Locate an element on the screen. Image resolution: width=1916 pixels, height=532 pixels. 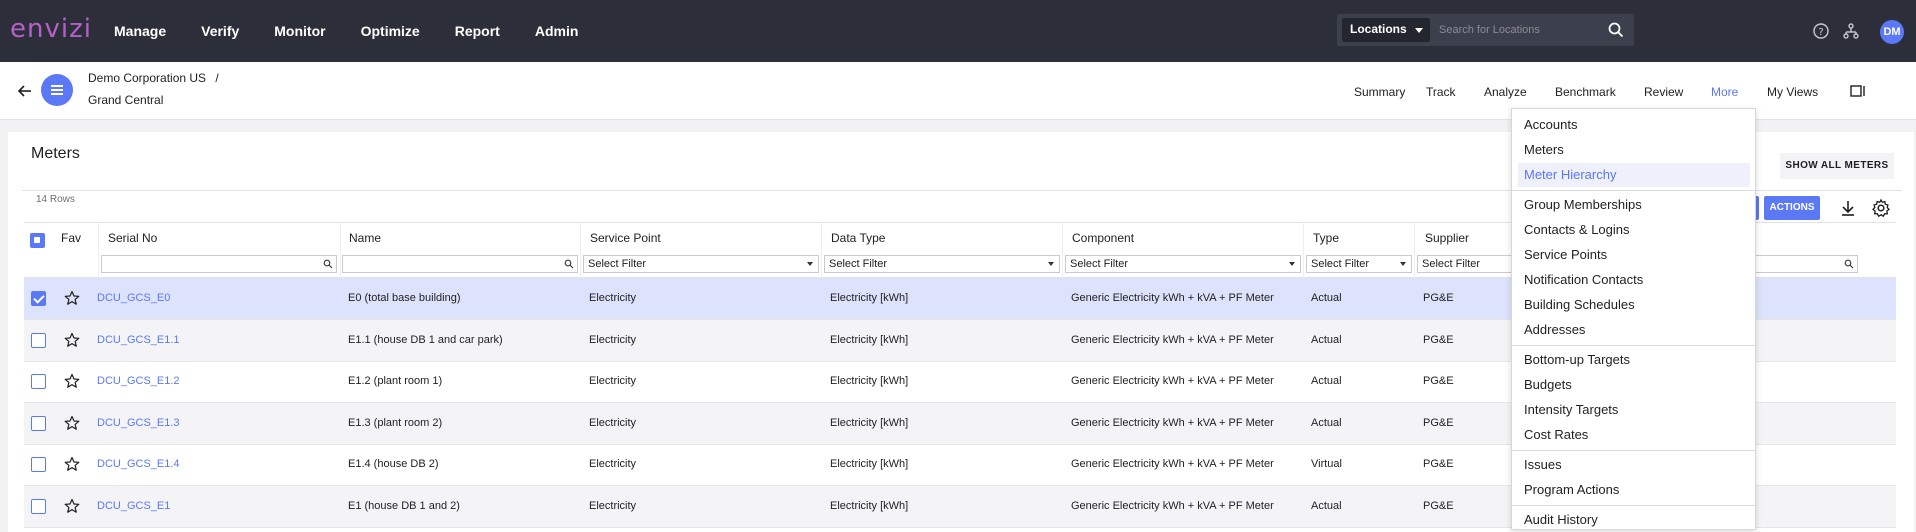
tab-benchmark: Benchmark is located at coordinates (1585, 92).